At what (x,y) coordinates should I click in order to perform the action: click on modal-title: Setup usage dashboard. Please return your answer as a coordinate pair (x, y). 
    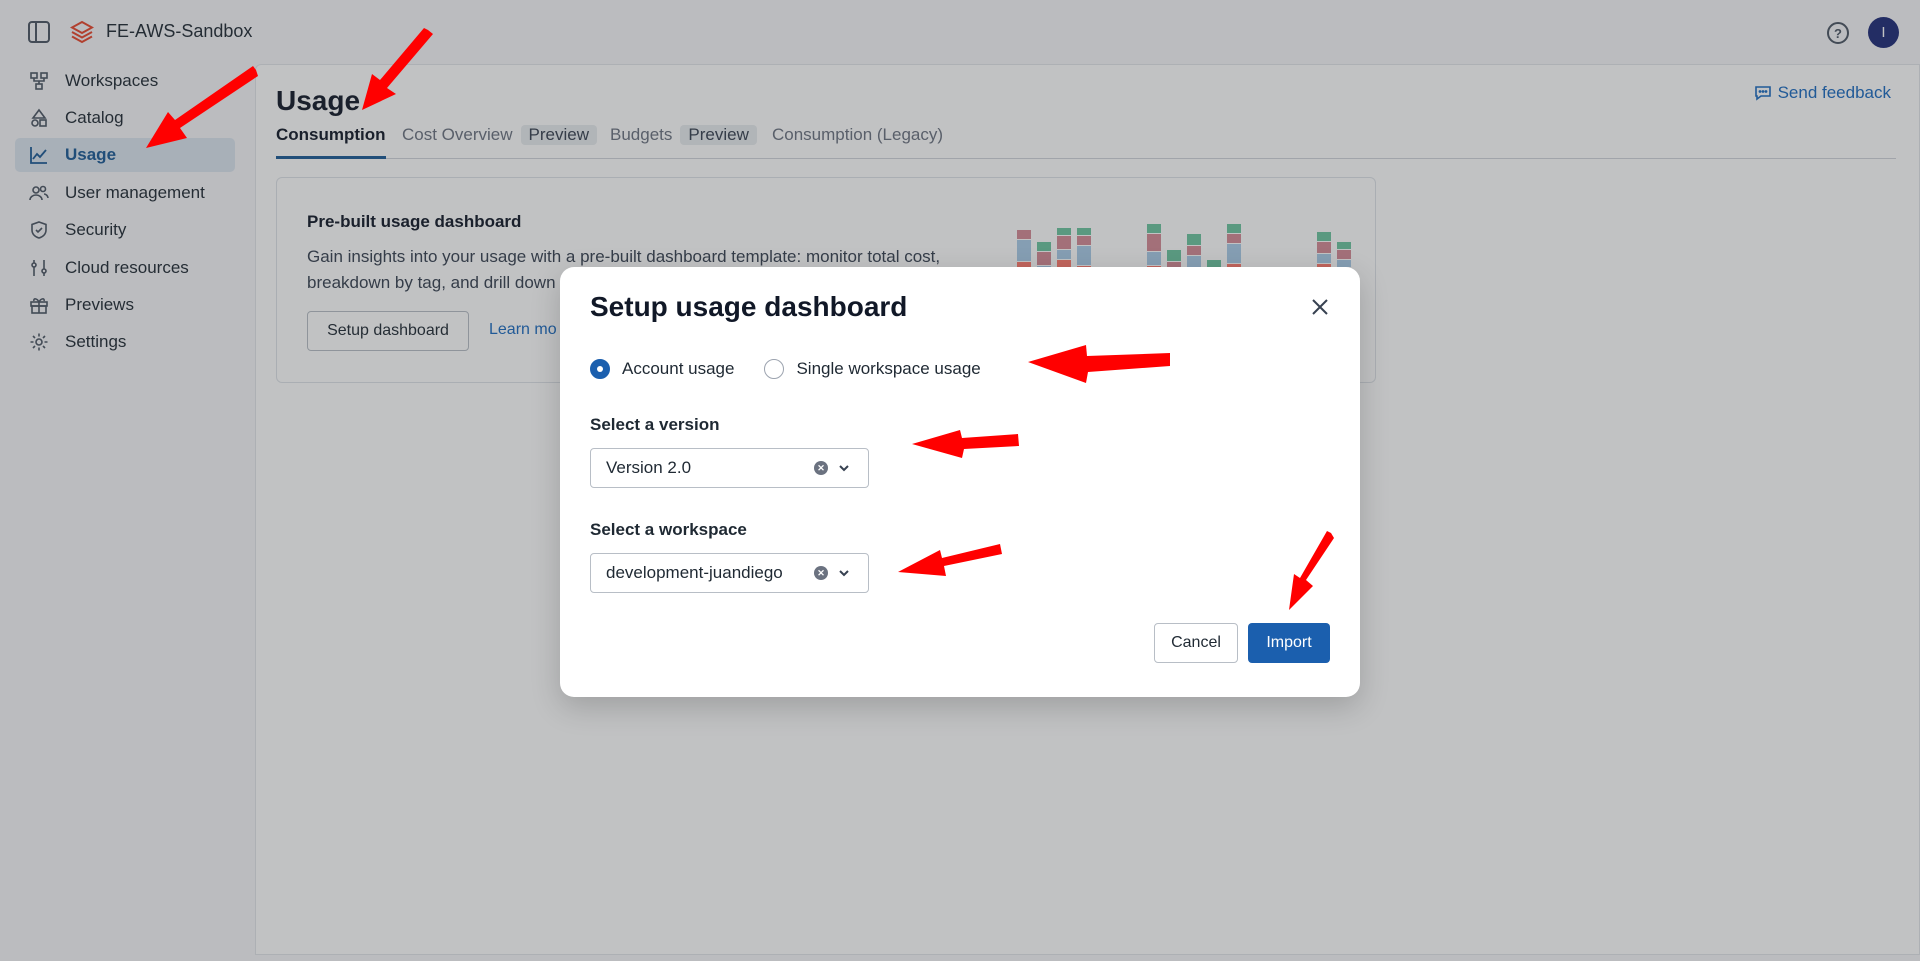
    Looking at the image, I should click on (749, 306).